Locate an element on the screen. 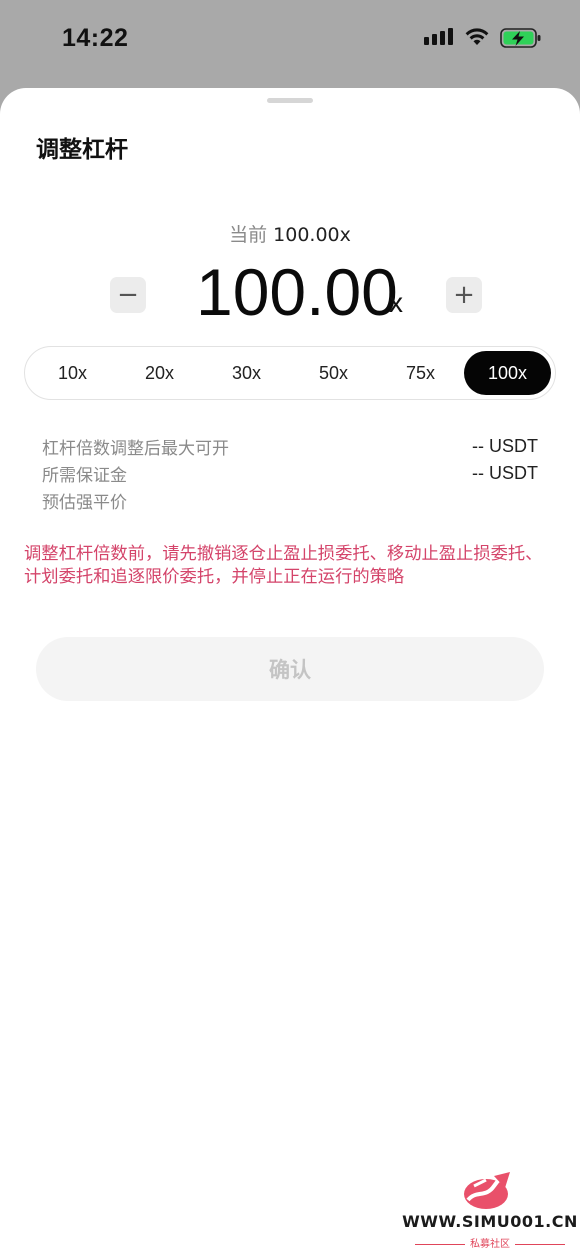  decrease-button: − is located at coordinates (128, 295).